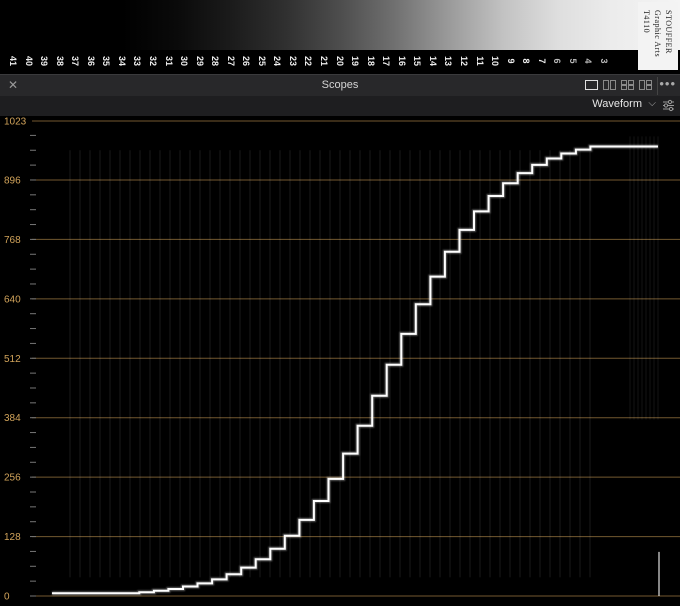 The width and height of the screenshot is (680, 606). I want to click on level-label: 0, so click(7, 597).